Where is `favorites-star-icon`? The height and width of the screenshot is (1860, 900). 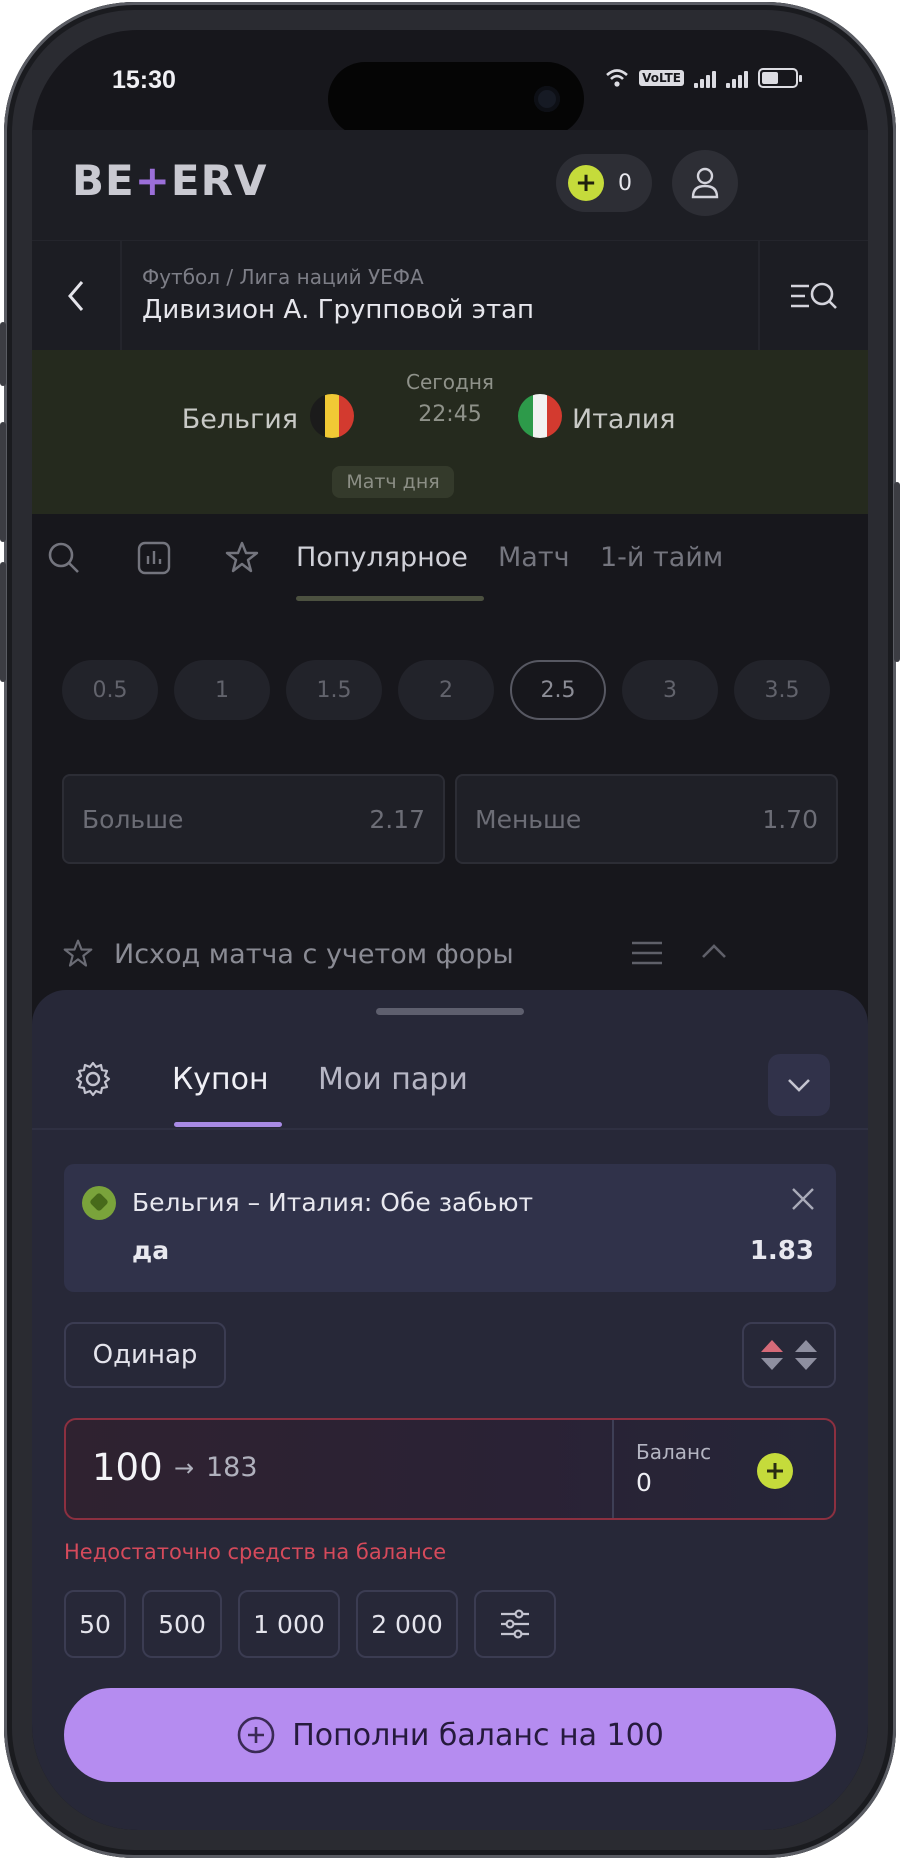 favorites-star-icon is located at coordinates (242, 558).